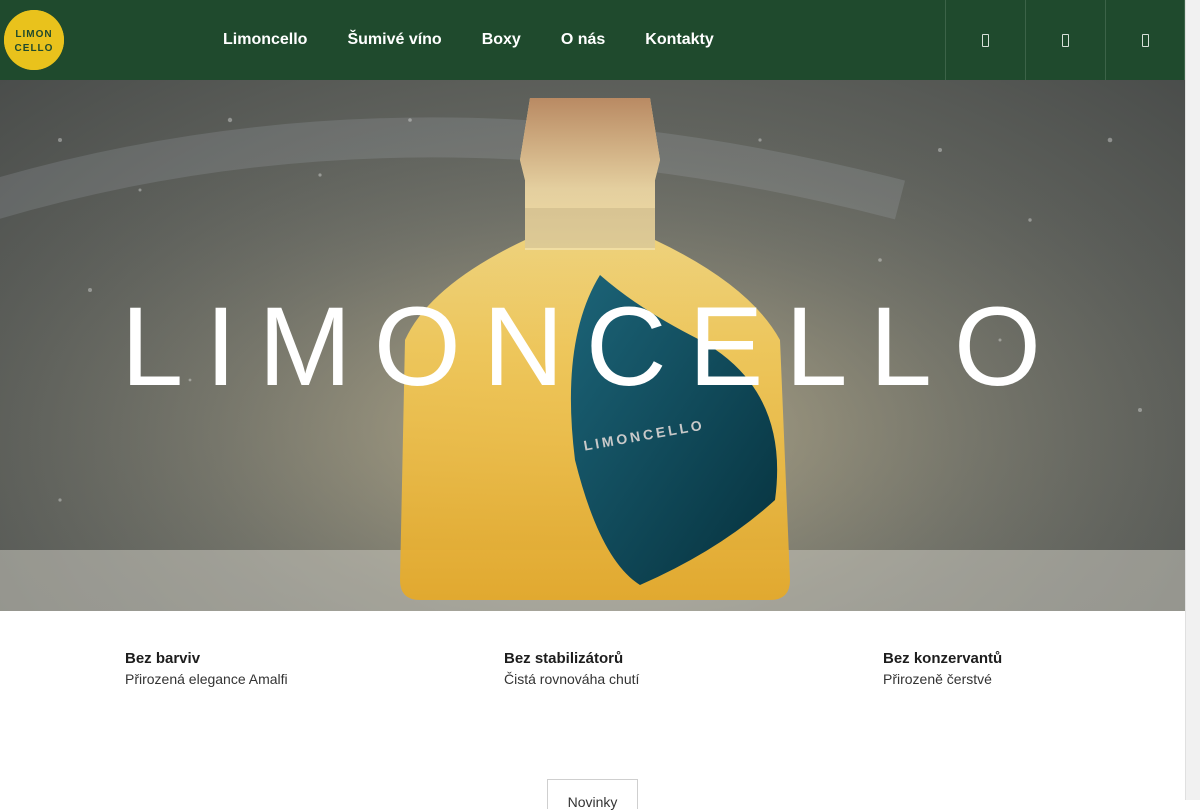 Image resolution: width=1200 pixels, height=810 pixels. I want to click on feature-title: Bez barviv, so click(163, 658).